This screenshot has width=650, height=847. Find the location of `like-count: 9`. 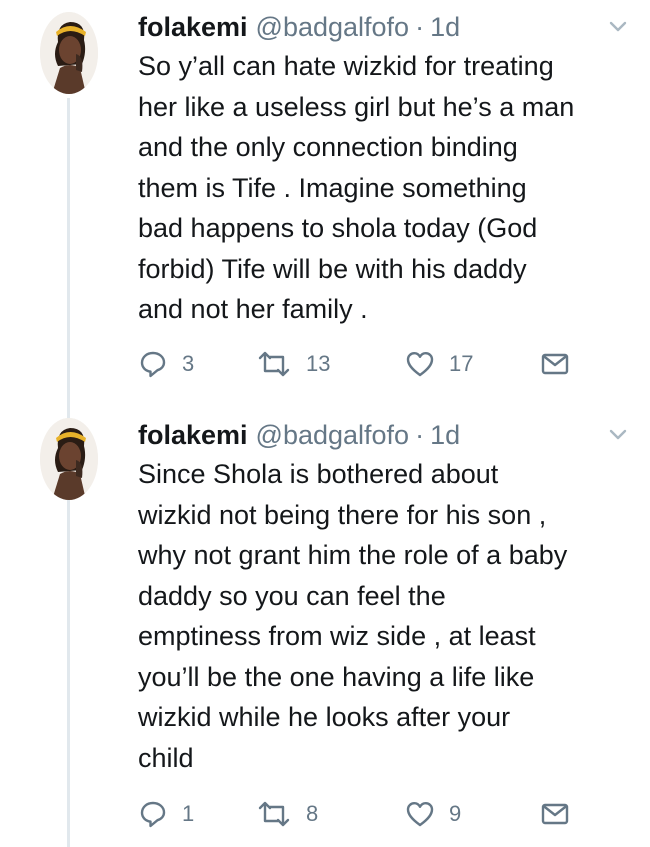

like-count: 9 is located at coordinates (455, 813).